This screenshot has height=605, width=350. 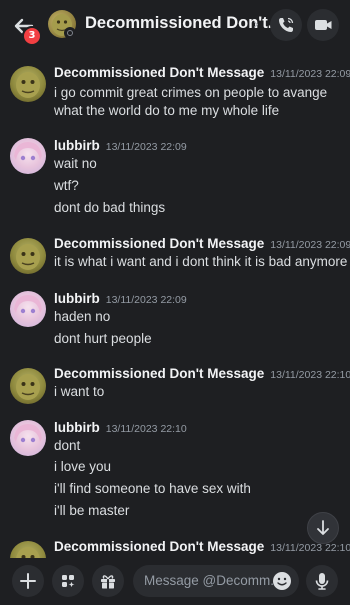 I want to click on add-attachment-button, so click(x=28, y=581).